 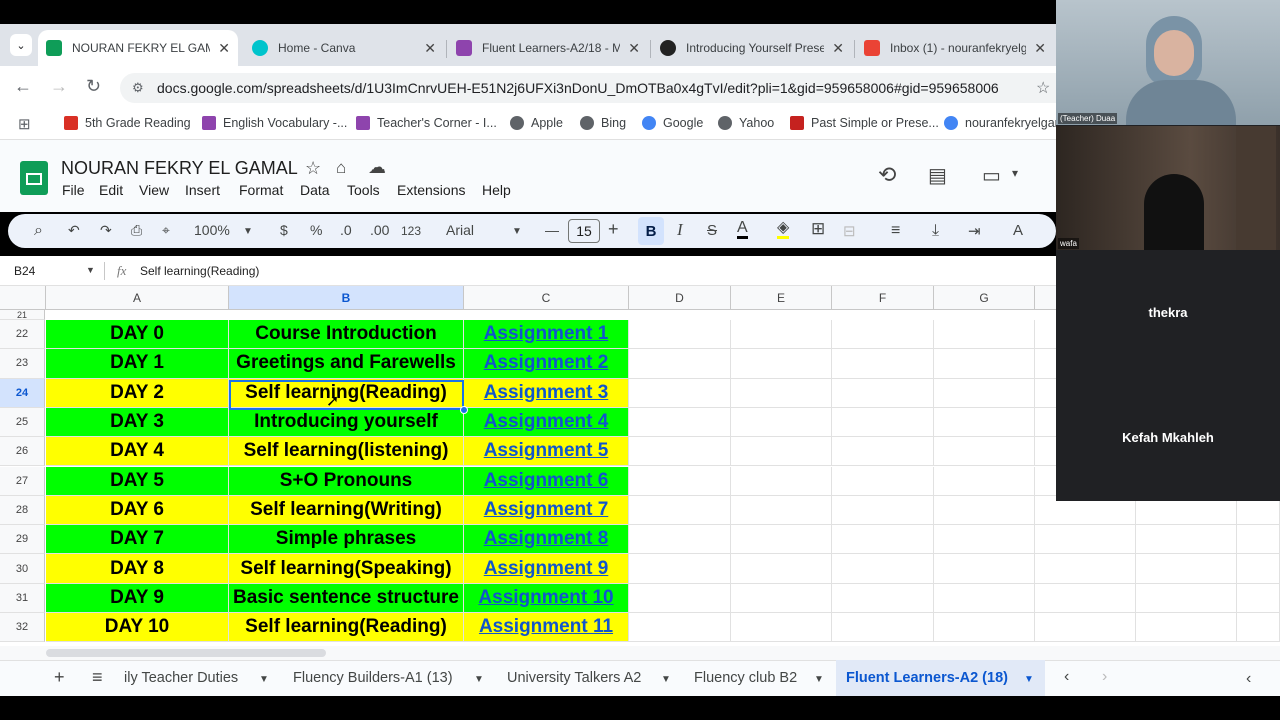 What do you see at coordinates (137, 628) in the screenshot?
I see `cell-day: DAY 10` at bounding box center [137, 628].